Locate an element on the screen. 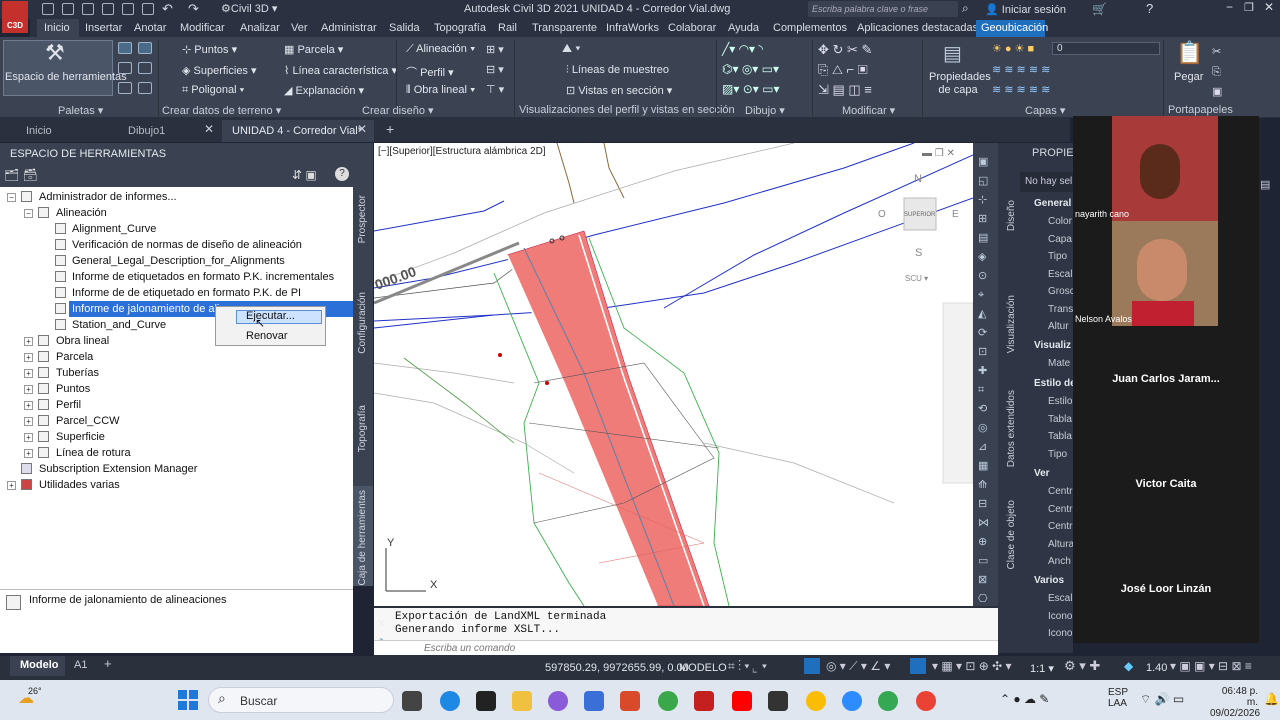  new-tab-icon: + is located at coordinates (390, 129).